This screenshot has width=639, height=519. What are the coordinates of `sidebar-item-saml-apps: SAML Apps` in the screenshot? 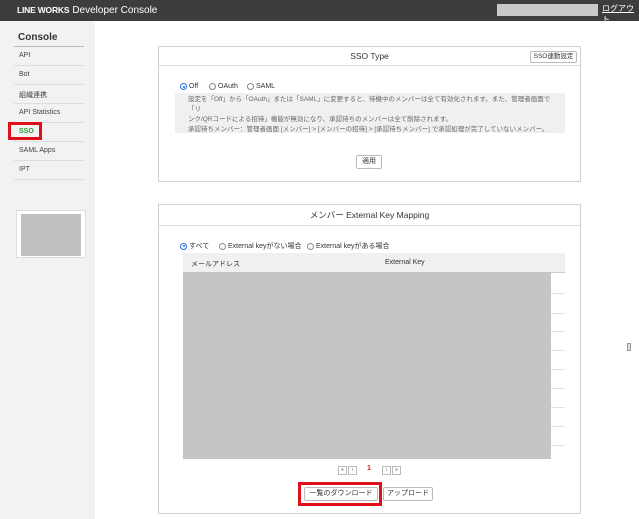 It's located at (37, 150).